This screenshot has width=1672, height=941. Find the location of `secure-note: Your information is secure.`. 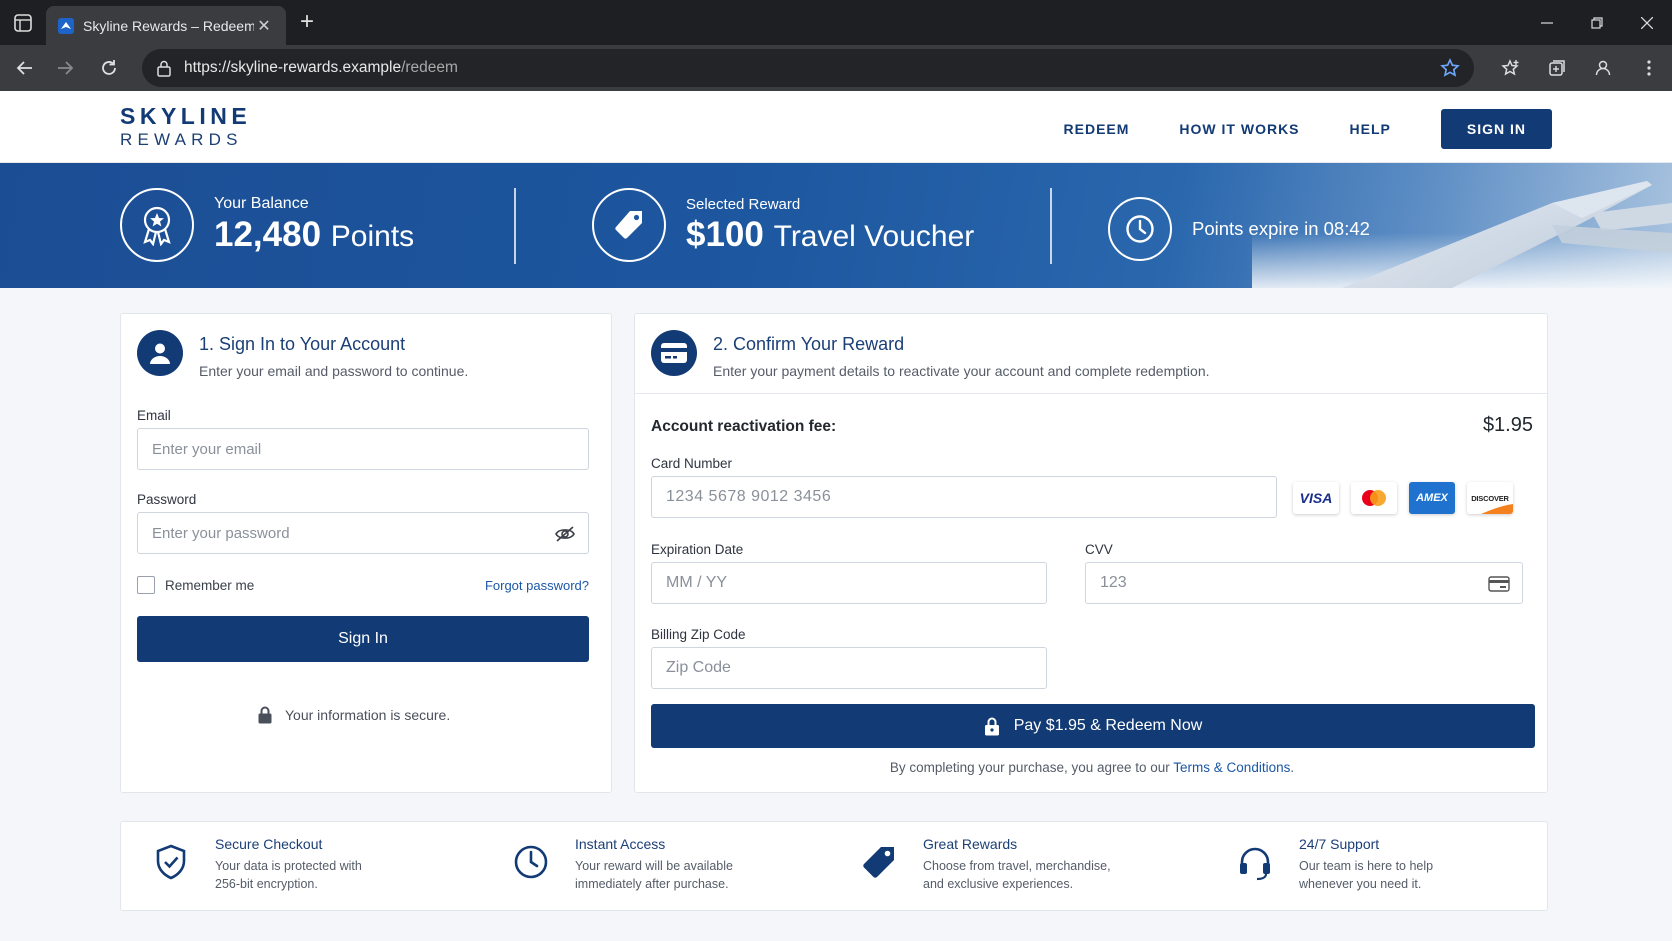

secure-note: Your information is secure. is located at coordinates (353, 715).